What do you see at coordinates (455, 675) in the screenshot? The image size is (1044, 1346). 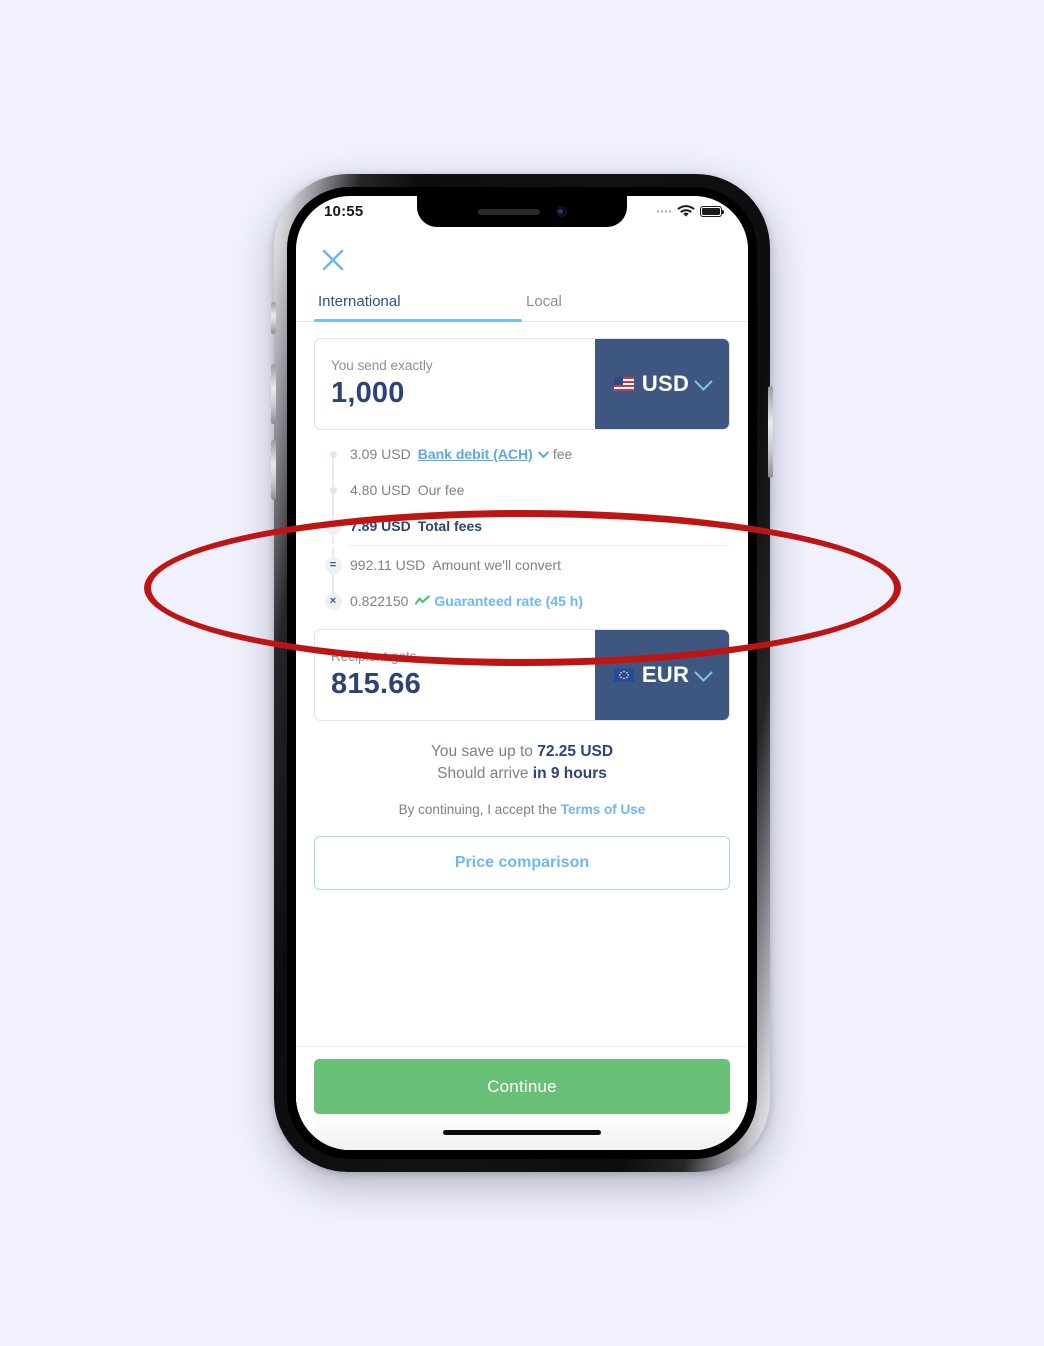 I see `recipient-amount-input: Recipient gets 815.66` at bounding box center [455, 675].